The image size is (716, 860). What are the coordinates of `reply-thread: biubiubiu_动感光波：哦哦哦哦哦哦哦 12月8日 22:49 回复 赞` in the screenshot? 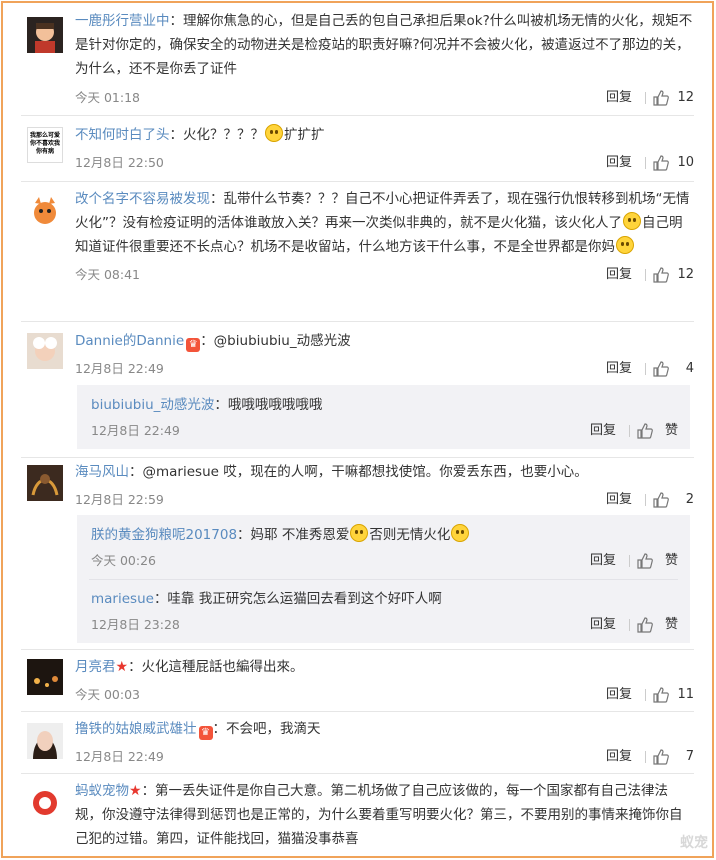 It's located at (383, 417).